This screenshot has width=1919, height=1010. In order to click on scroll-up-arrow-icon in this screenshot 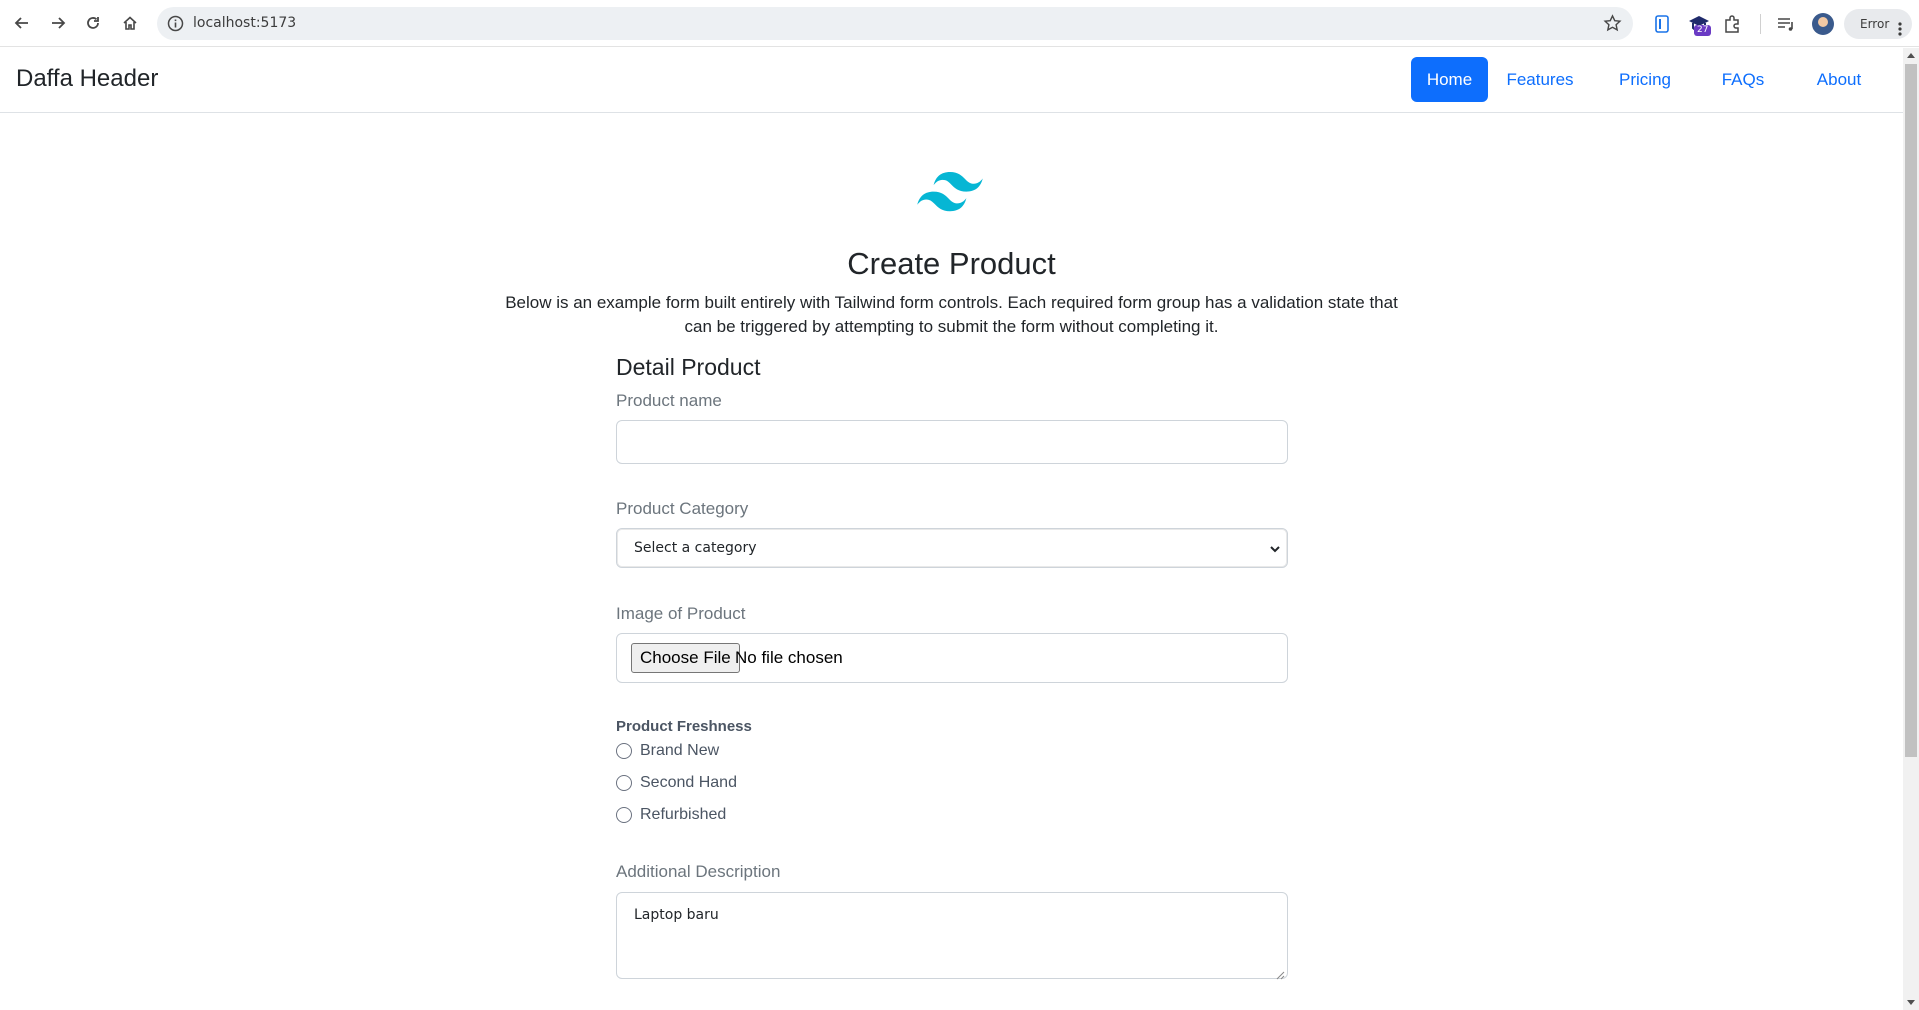, I will do `click(1911, 55)`.